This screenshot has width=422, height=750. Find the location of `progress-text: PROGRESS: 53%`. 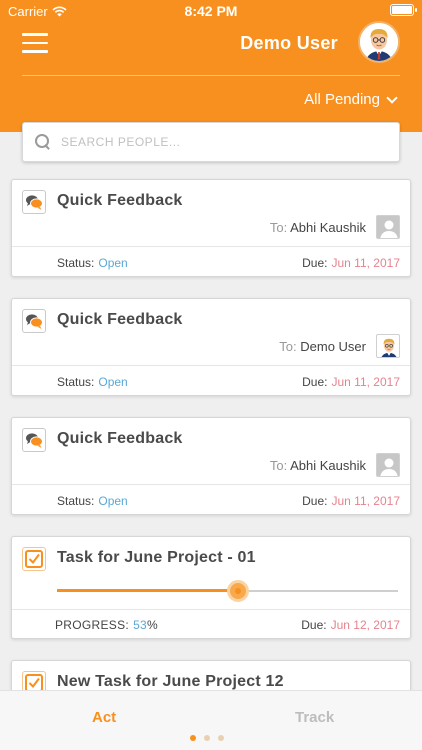

progress-text: PROGRESS: 53% is located at coordinates (106, 625).